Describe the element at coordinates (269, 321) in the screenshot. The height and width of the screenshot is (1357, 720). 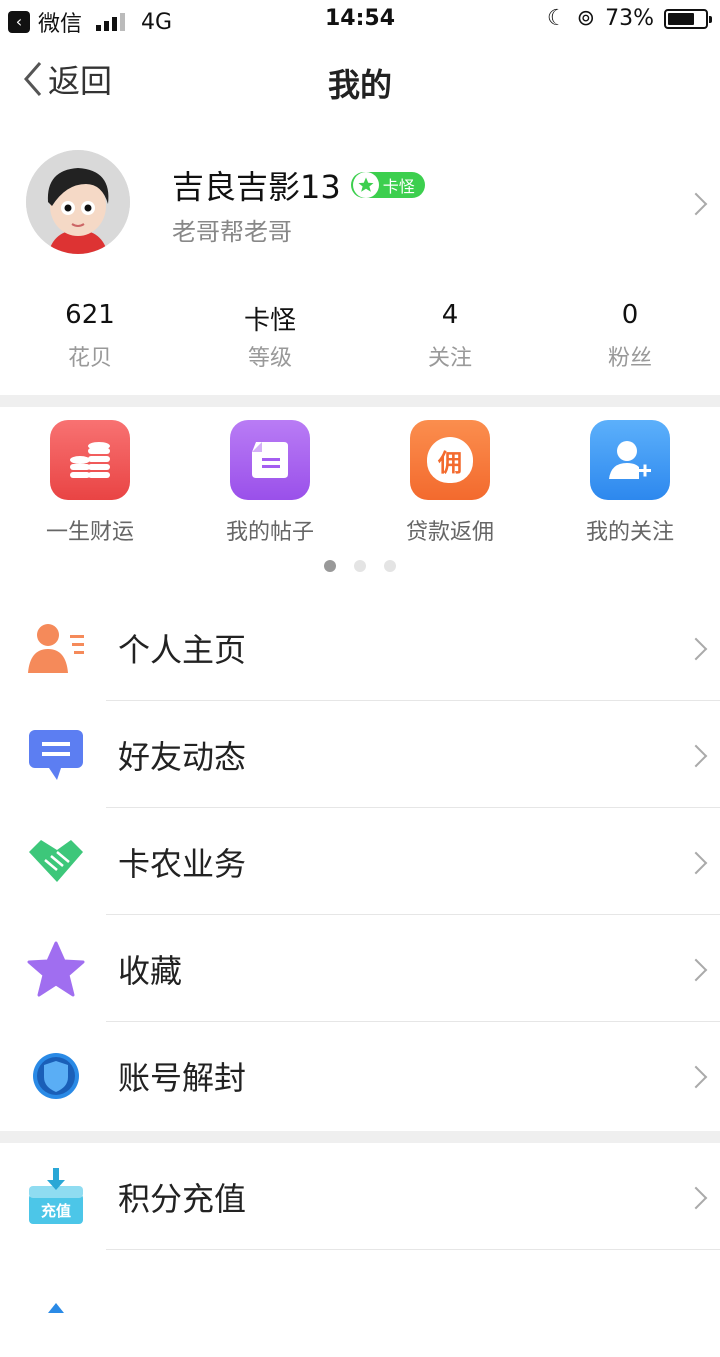
I see `stat-value: 卡怪` at that location.